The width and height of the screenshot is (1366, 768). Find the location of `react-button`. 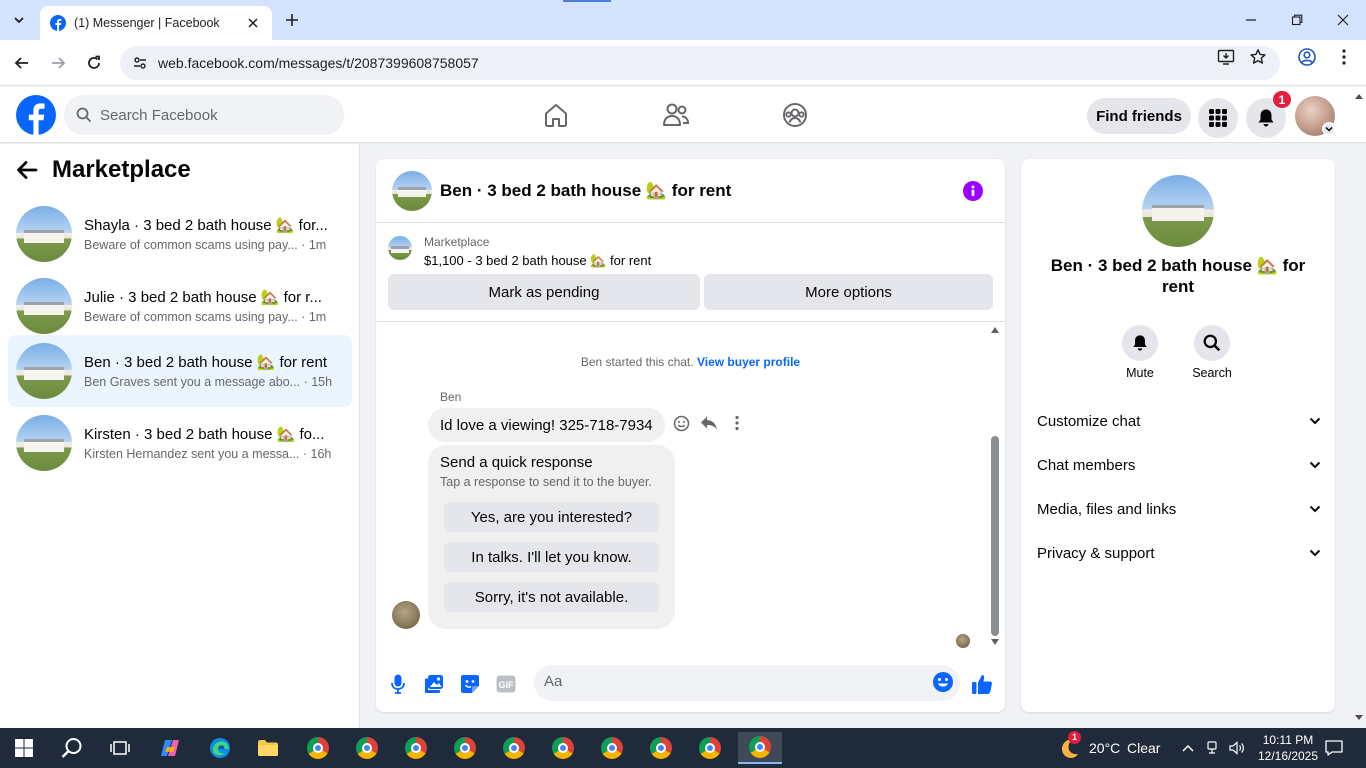

react-button is located at coordinates (681, 423).